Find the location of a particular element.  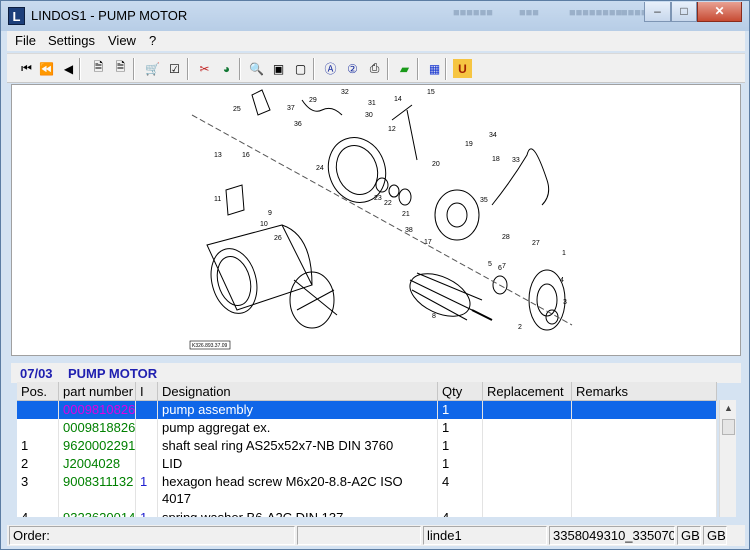

callout-label: 38 is located at coordinates (409, 230).